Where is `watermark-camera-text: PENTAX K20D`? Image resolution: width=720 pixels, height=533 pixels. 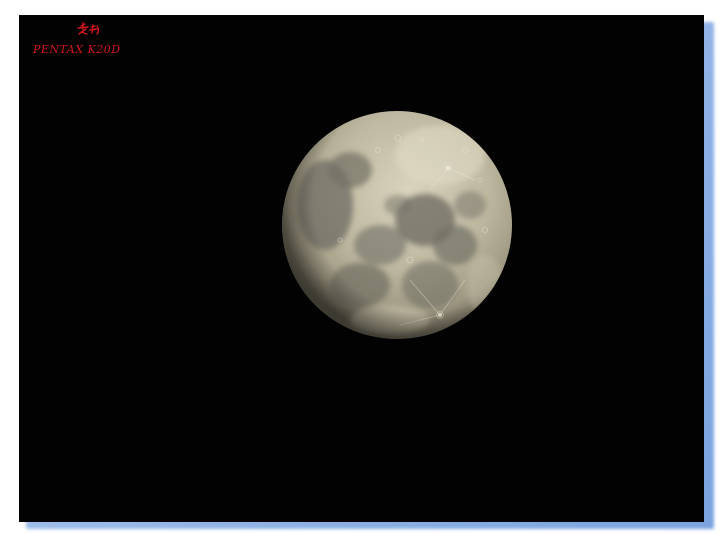
watermark-camera-text: PENTAX K20D is located at coordinates (76, 49).